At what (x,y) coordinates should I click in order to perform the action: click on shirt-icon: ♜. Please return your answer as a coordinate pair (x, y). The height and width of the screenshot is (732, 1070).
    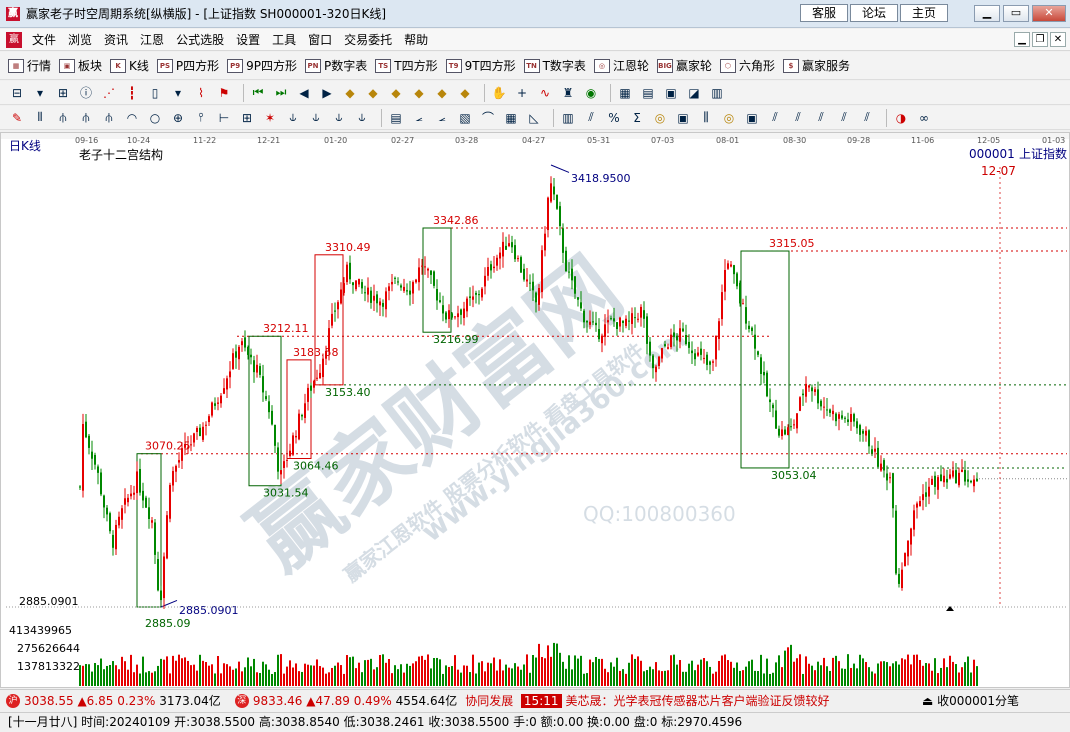
    Looking at the image, I should click on (568, 93).